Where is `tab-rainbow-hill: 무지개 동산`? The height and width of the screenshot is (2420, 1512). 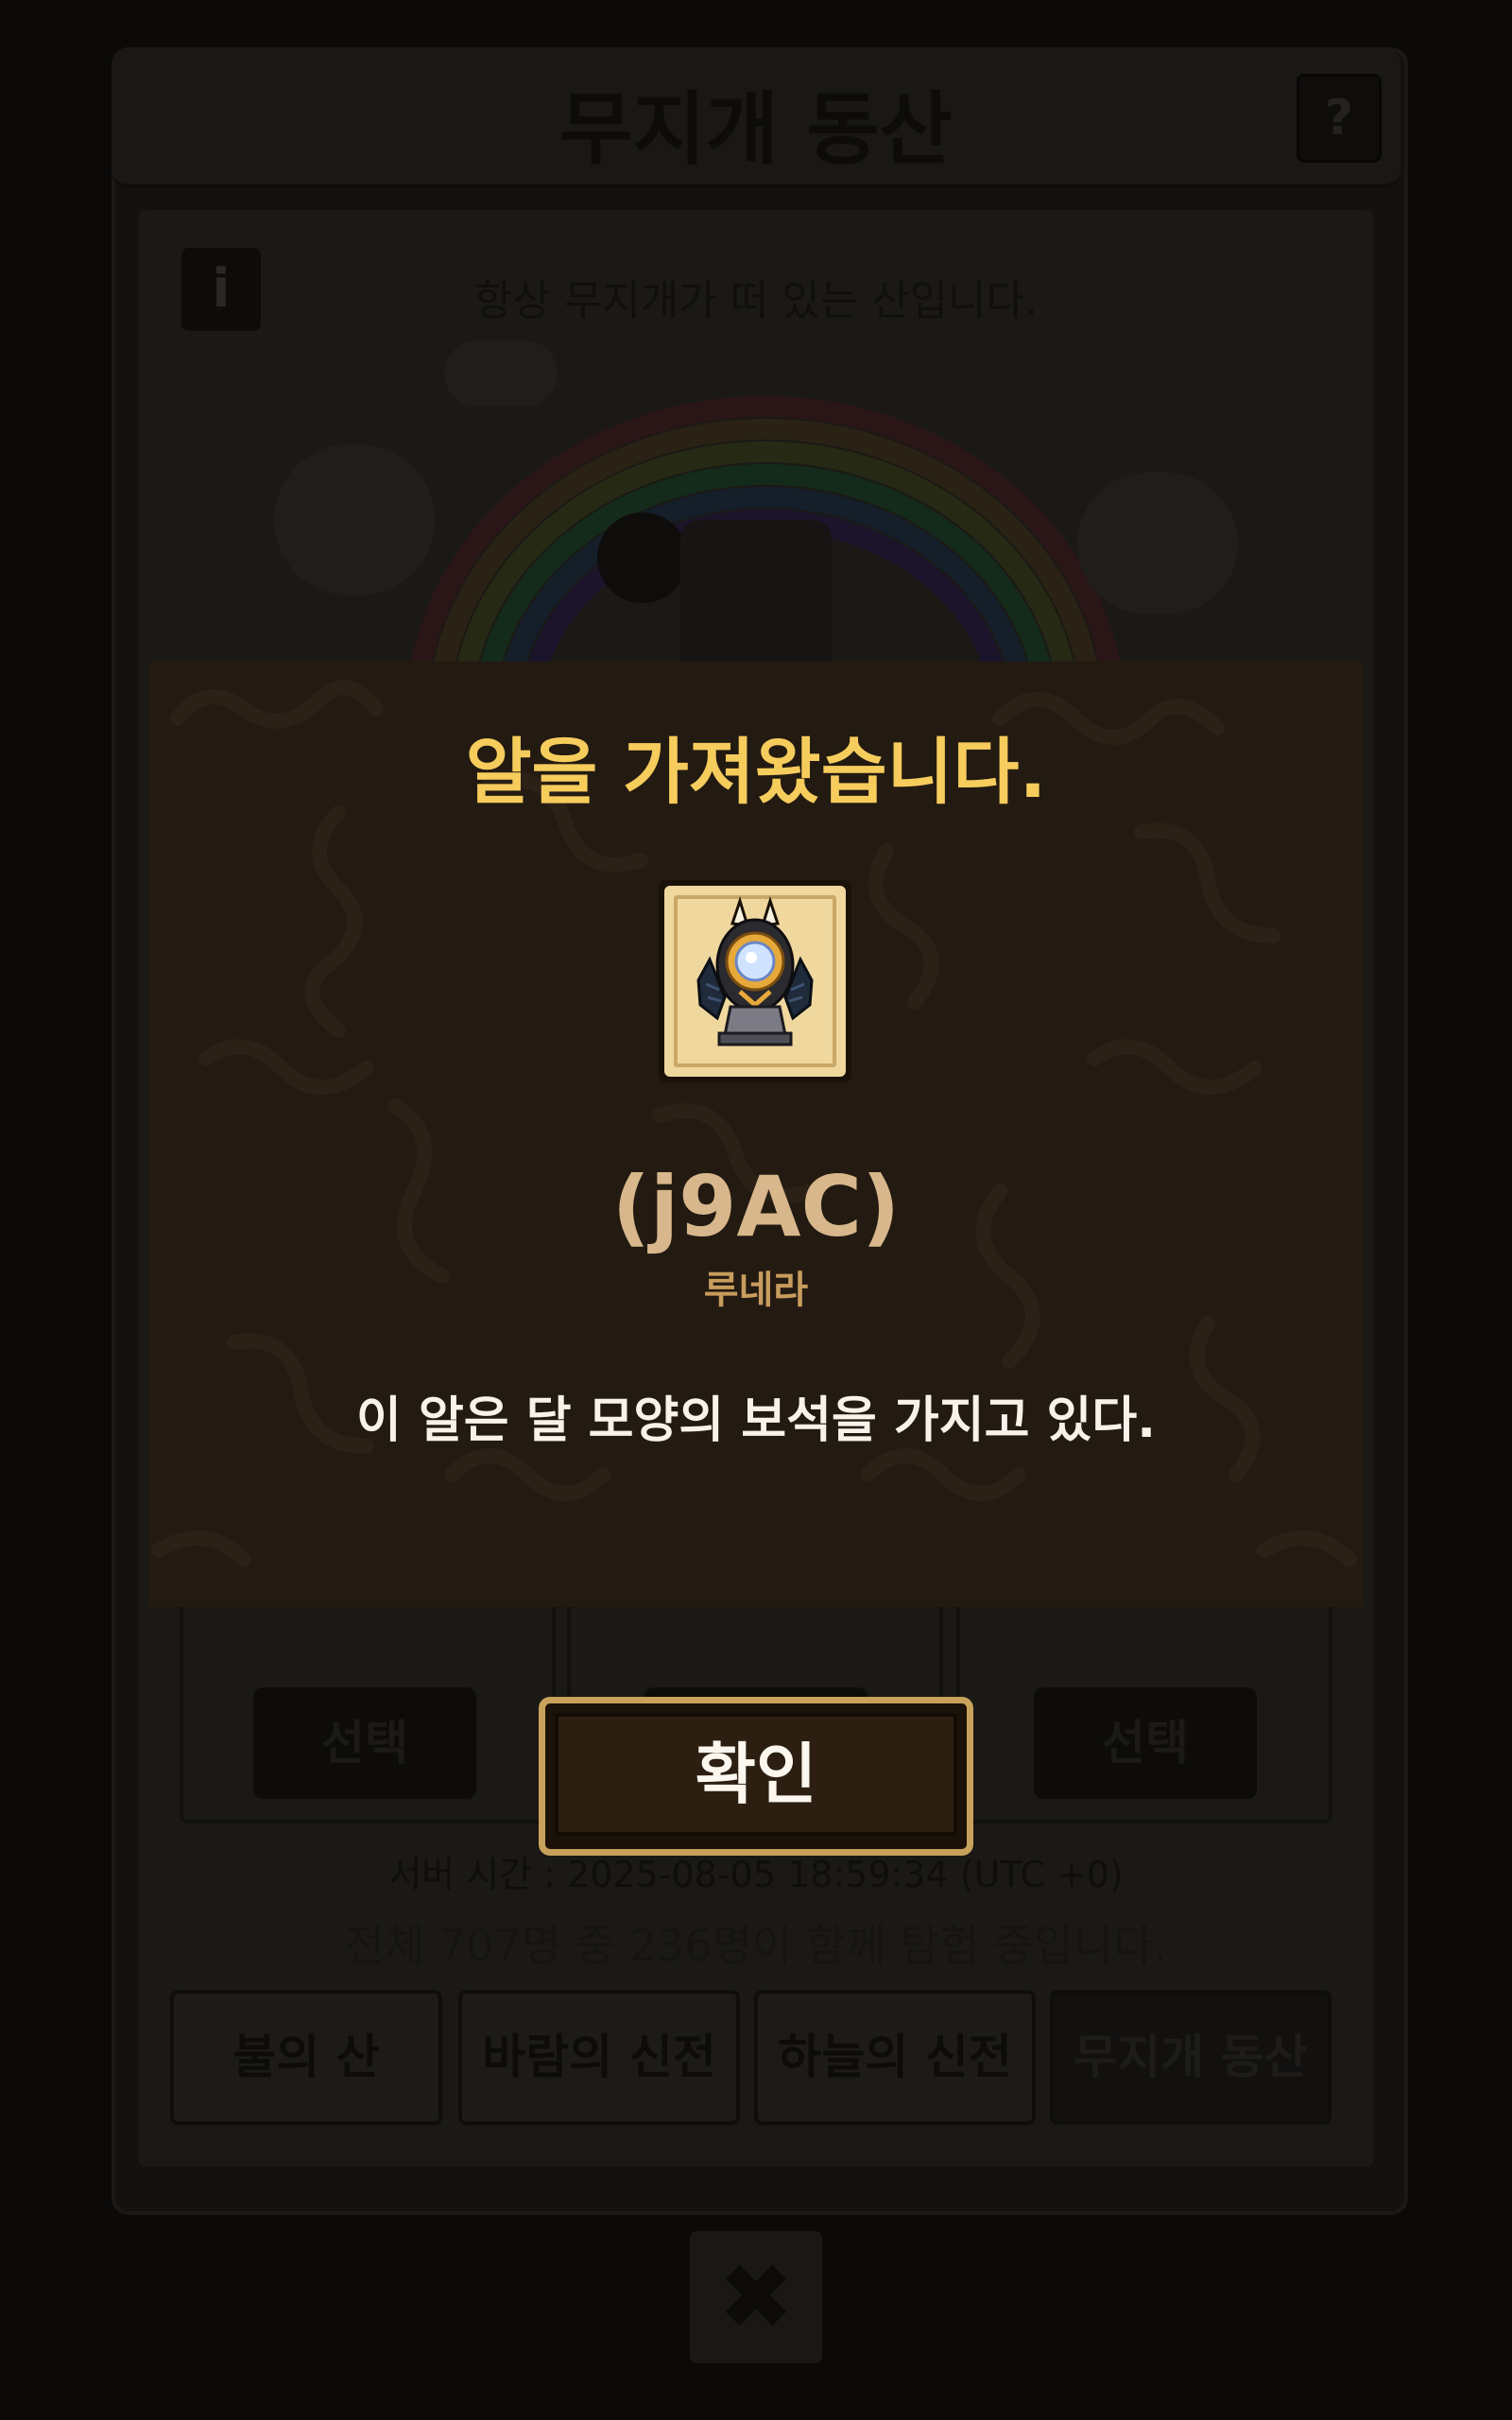 tab-rainbow-hill: 무지개 동산 is located at coordinates (1191, 2057).